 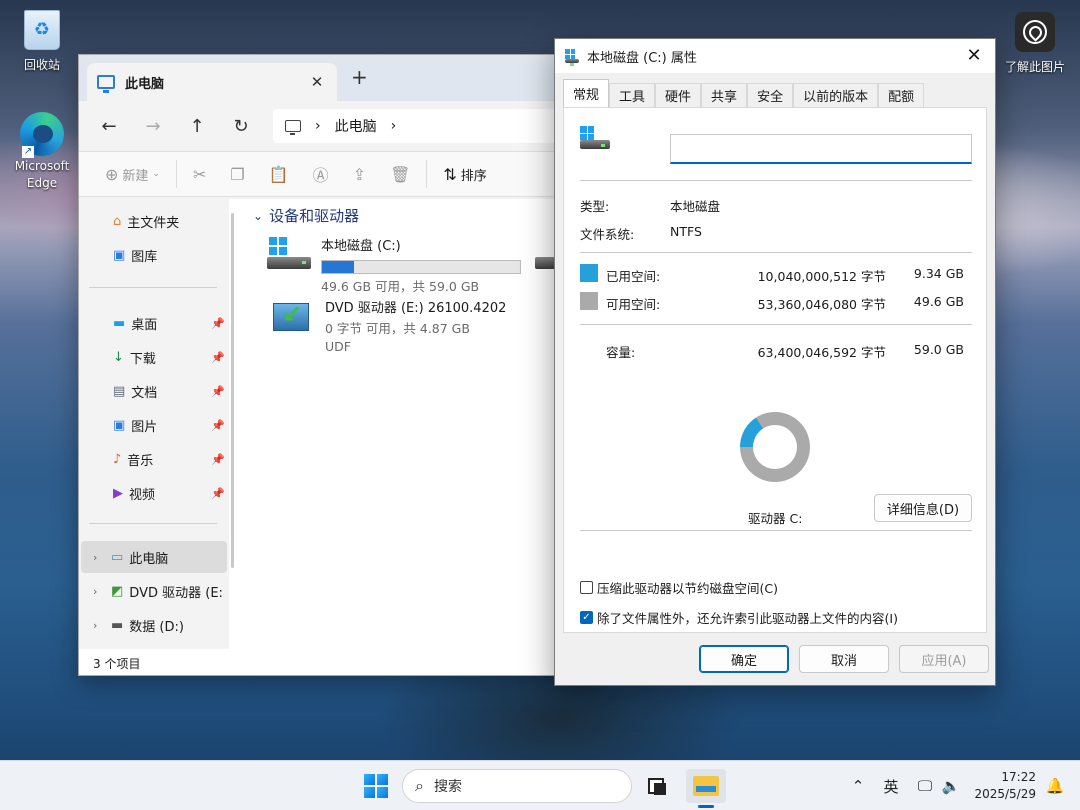 I want to click on cut-button: ✂, so click(x=199, y=174).